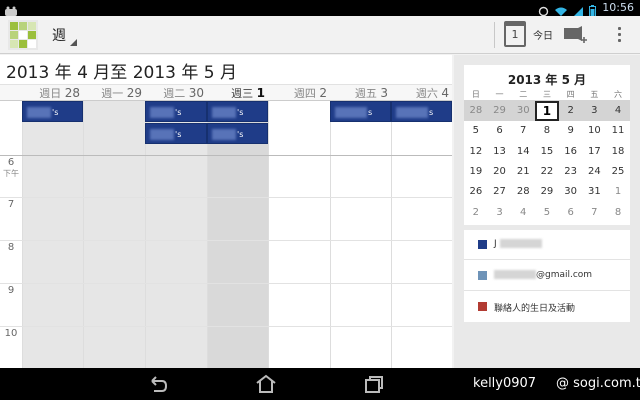 The width and height of the screenshot is (640, 400). I want to click on mini-calendar-day: 15, so click(547, 152).